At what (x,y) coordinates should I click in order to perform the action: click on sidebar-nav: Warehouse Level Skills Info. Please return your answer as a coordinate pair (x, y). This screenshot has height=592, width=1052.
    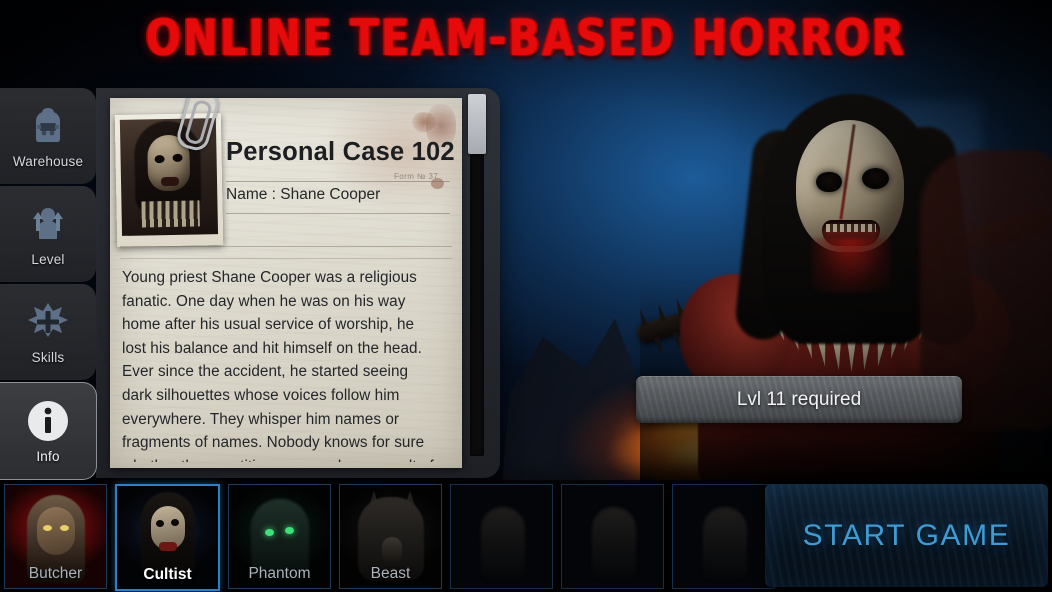
    Looking at the image, I should click on (48, 285).